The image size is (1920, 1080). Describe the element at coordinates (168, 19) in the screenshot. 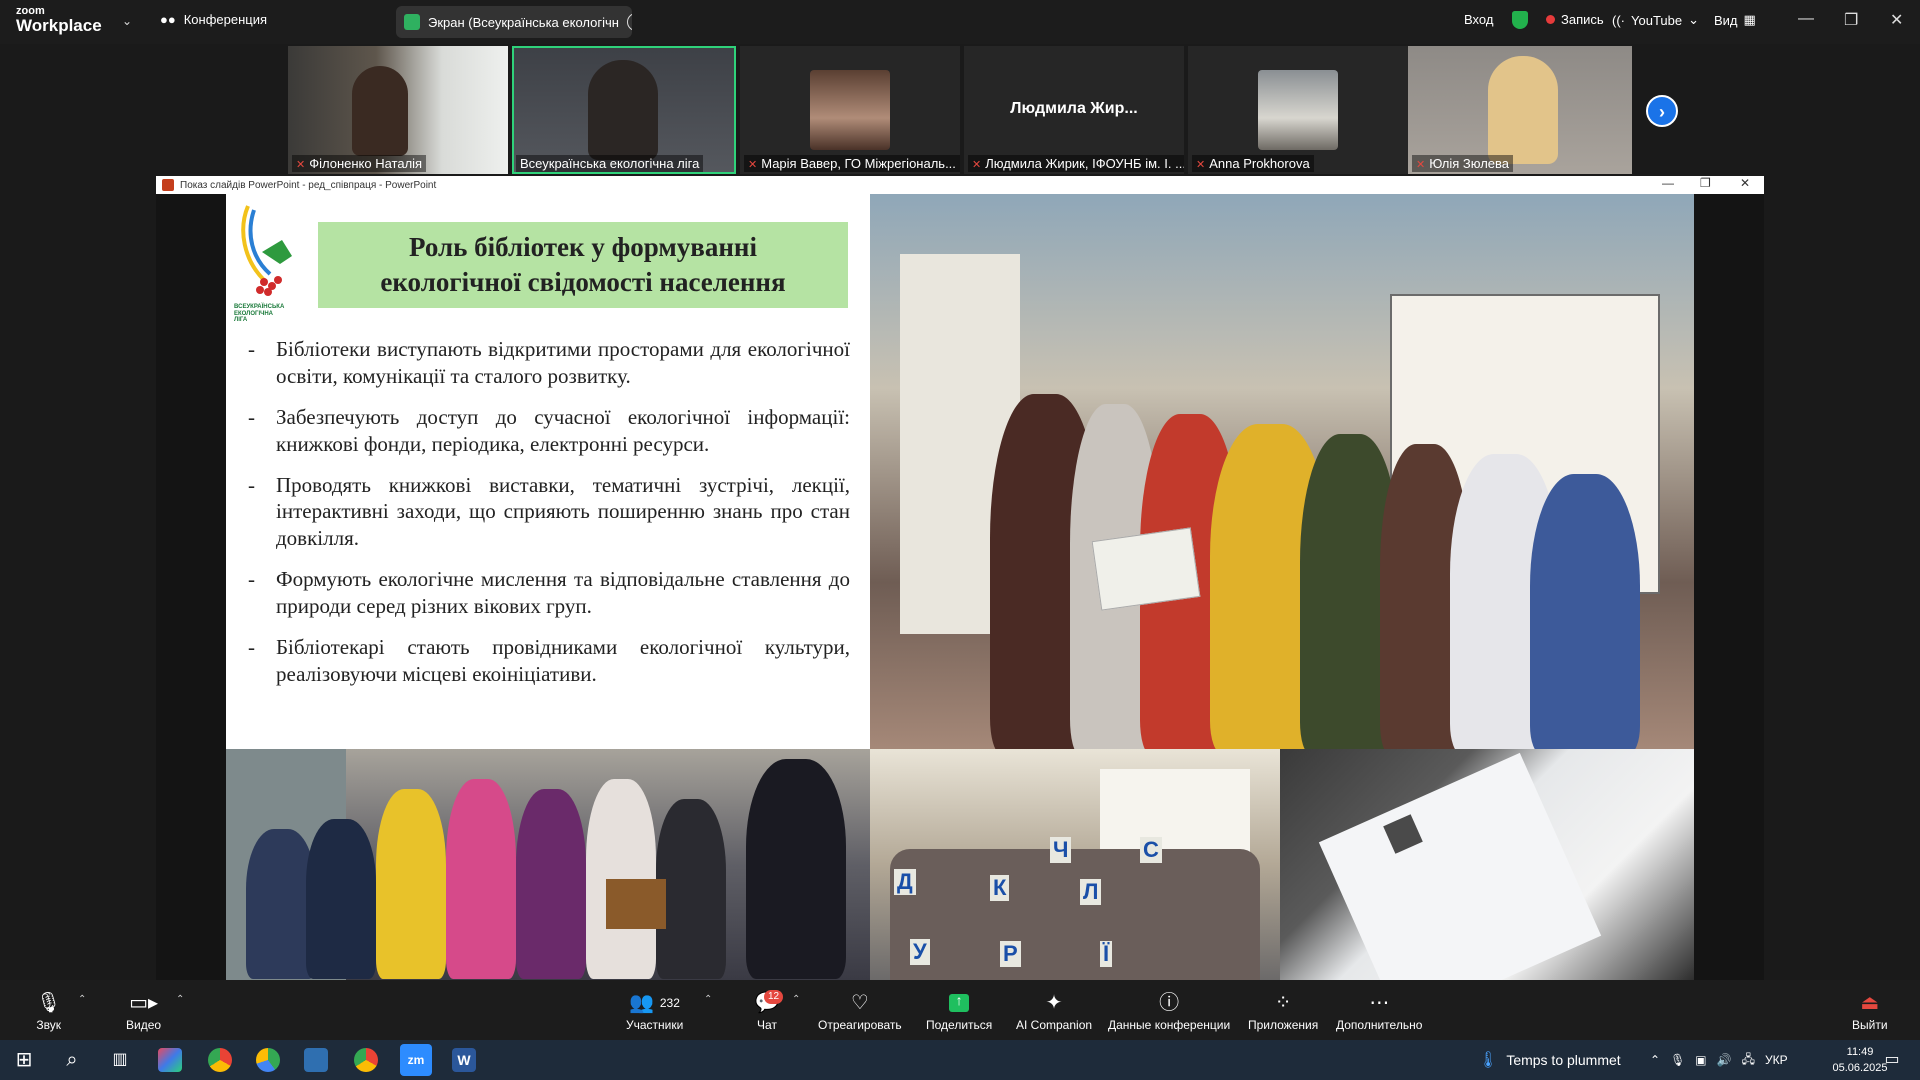

I see `people-icon: ●●` at that location.